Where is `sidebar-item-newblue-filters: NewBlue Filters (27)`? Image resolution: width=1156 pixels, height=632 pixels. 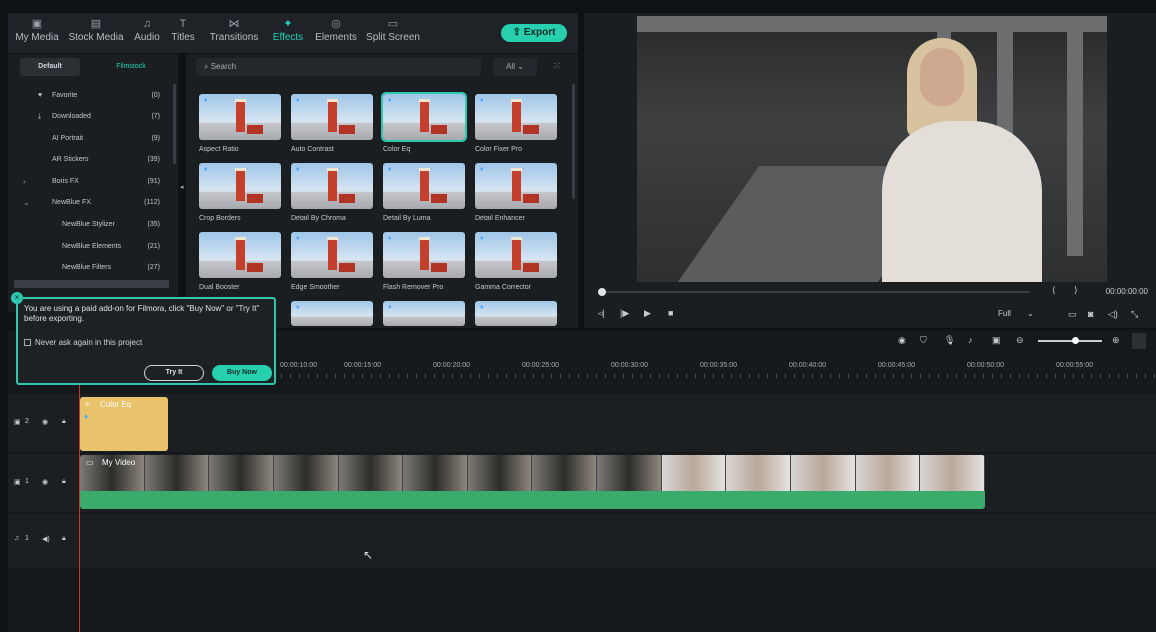 sidebar-item-newblue-filters: NewBlue Filters (27) is located at coordinates (88, 268).